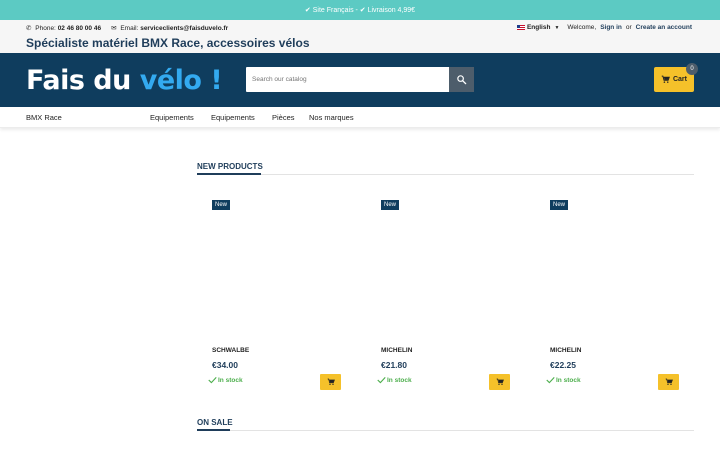 The width and height of the screenshot is (720, 450). Describe the element at coordinates (45, 28) in the screenshot. I see `phone-label: Phone:` at that location.